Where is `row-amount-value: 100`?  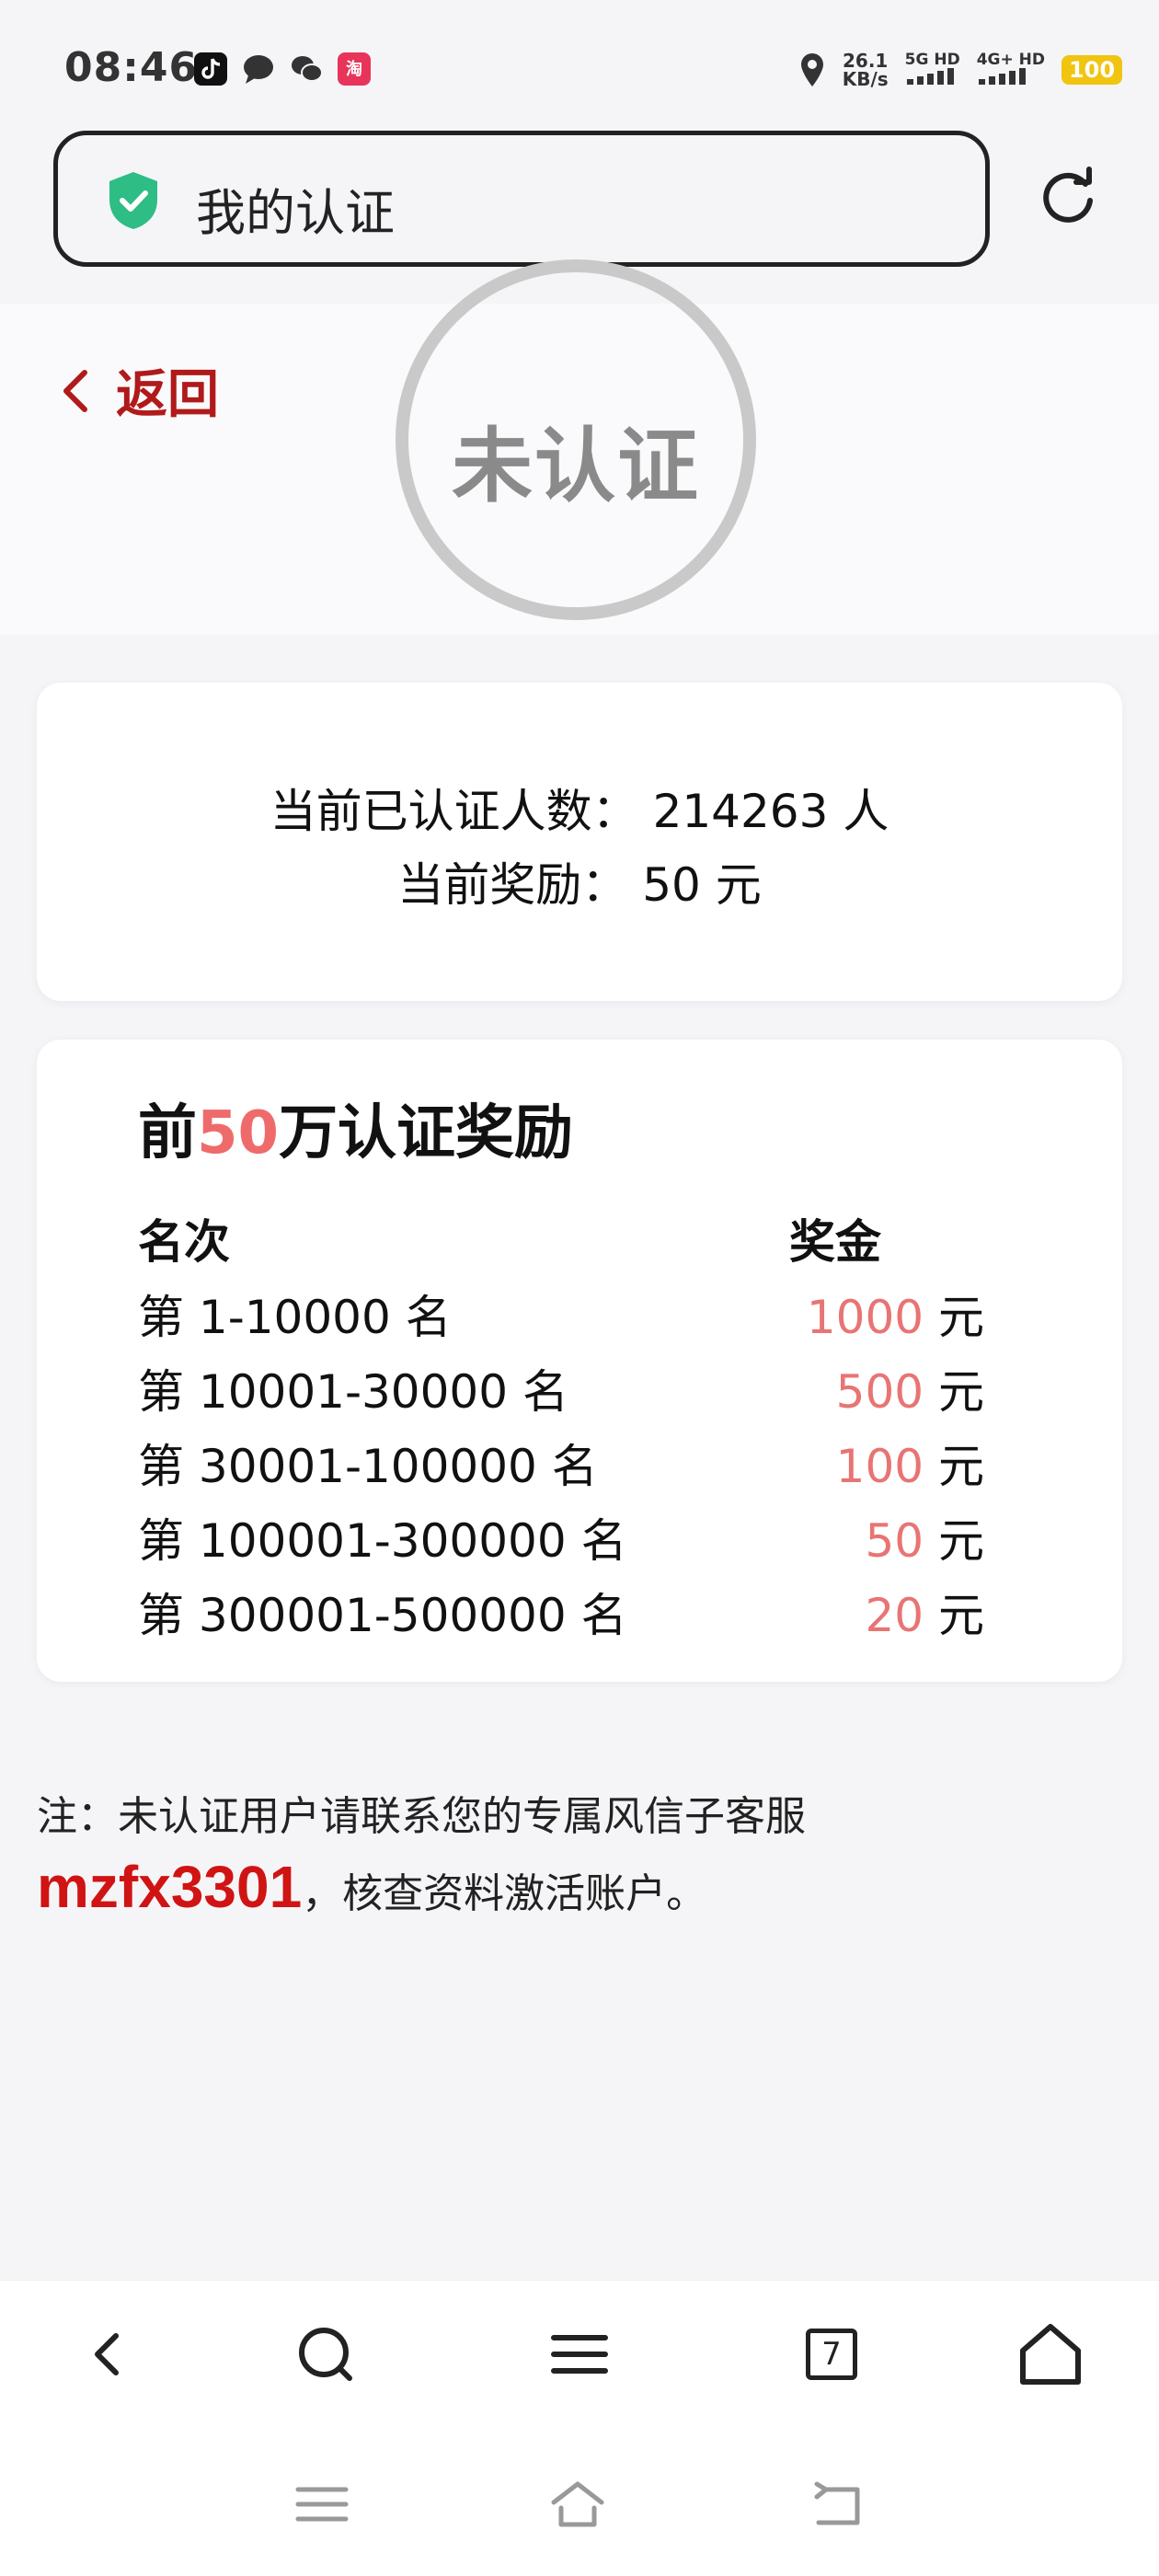 row-amount-value: 100 is located at coordinates (879, 1466).